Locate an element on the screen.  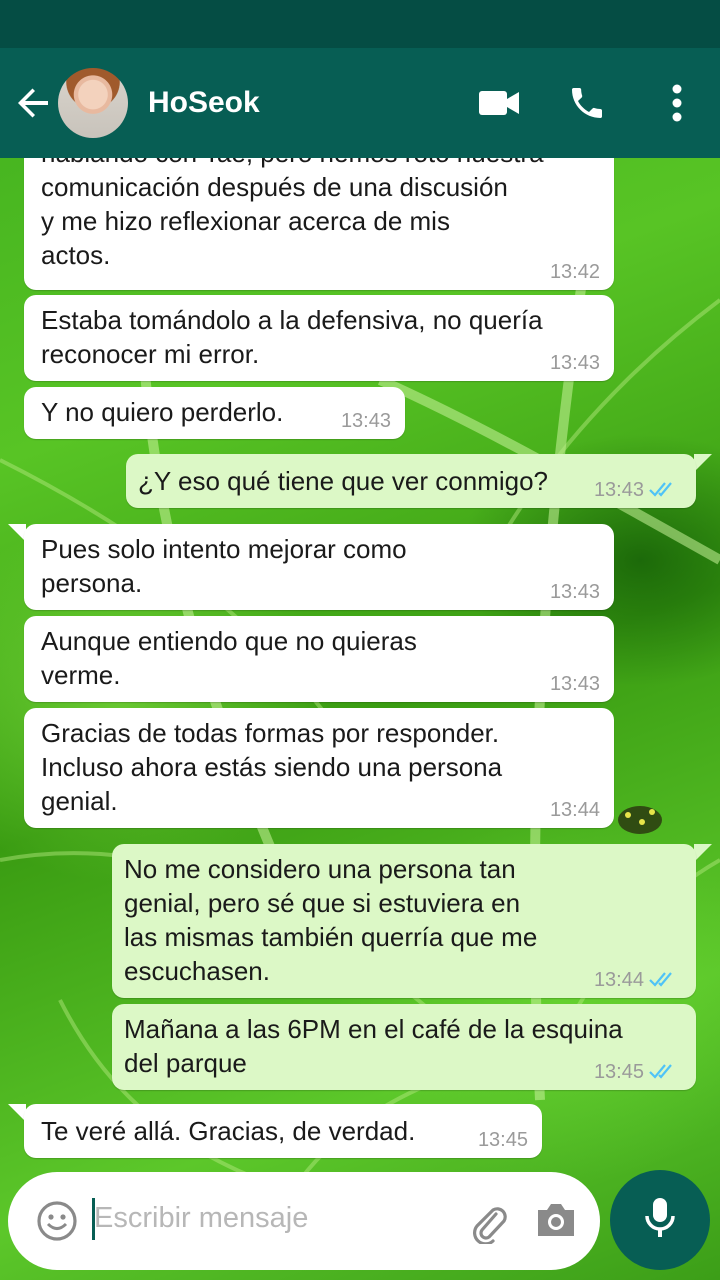
message-bubble-outgoing: ¿Y eso qué tiene que ver conmigo? 13:43 is located at coordinates (411, 481).